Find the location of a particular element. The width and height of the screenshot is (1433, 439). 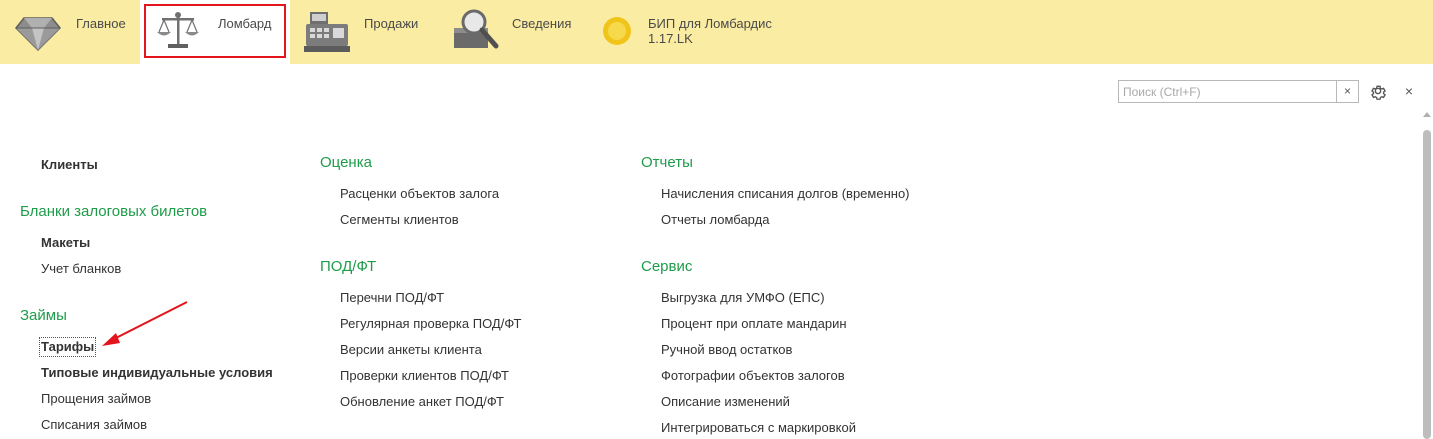

vertical-scrollbar is located at coordinates (1427, 275).